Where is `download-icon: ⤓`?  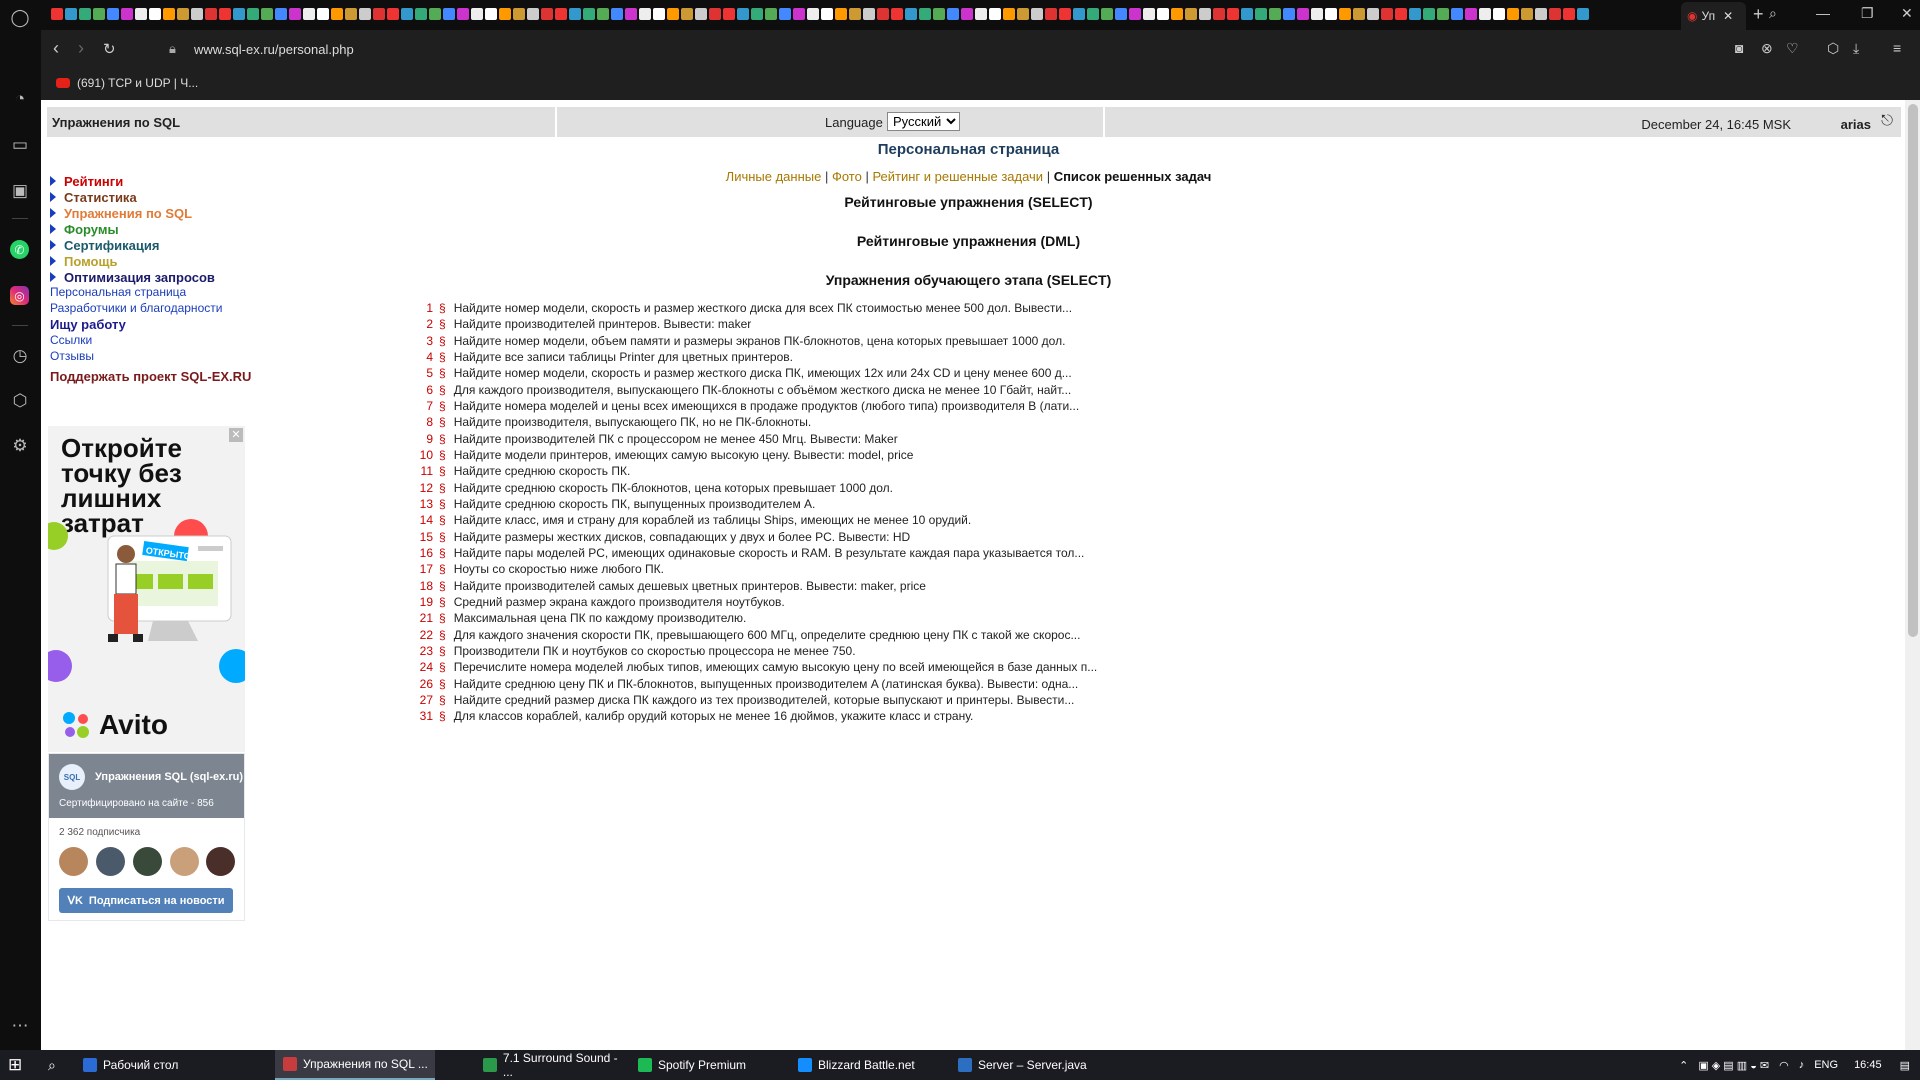
download-icon: ⤓ is located at coordinates (1856, 48).